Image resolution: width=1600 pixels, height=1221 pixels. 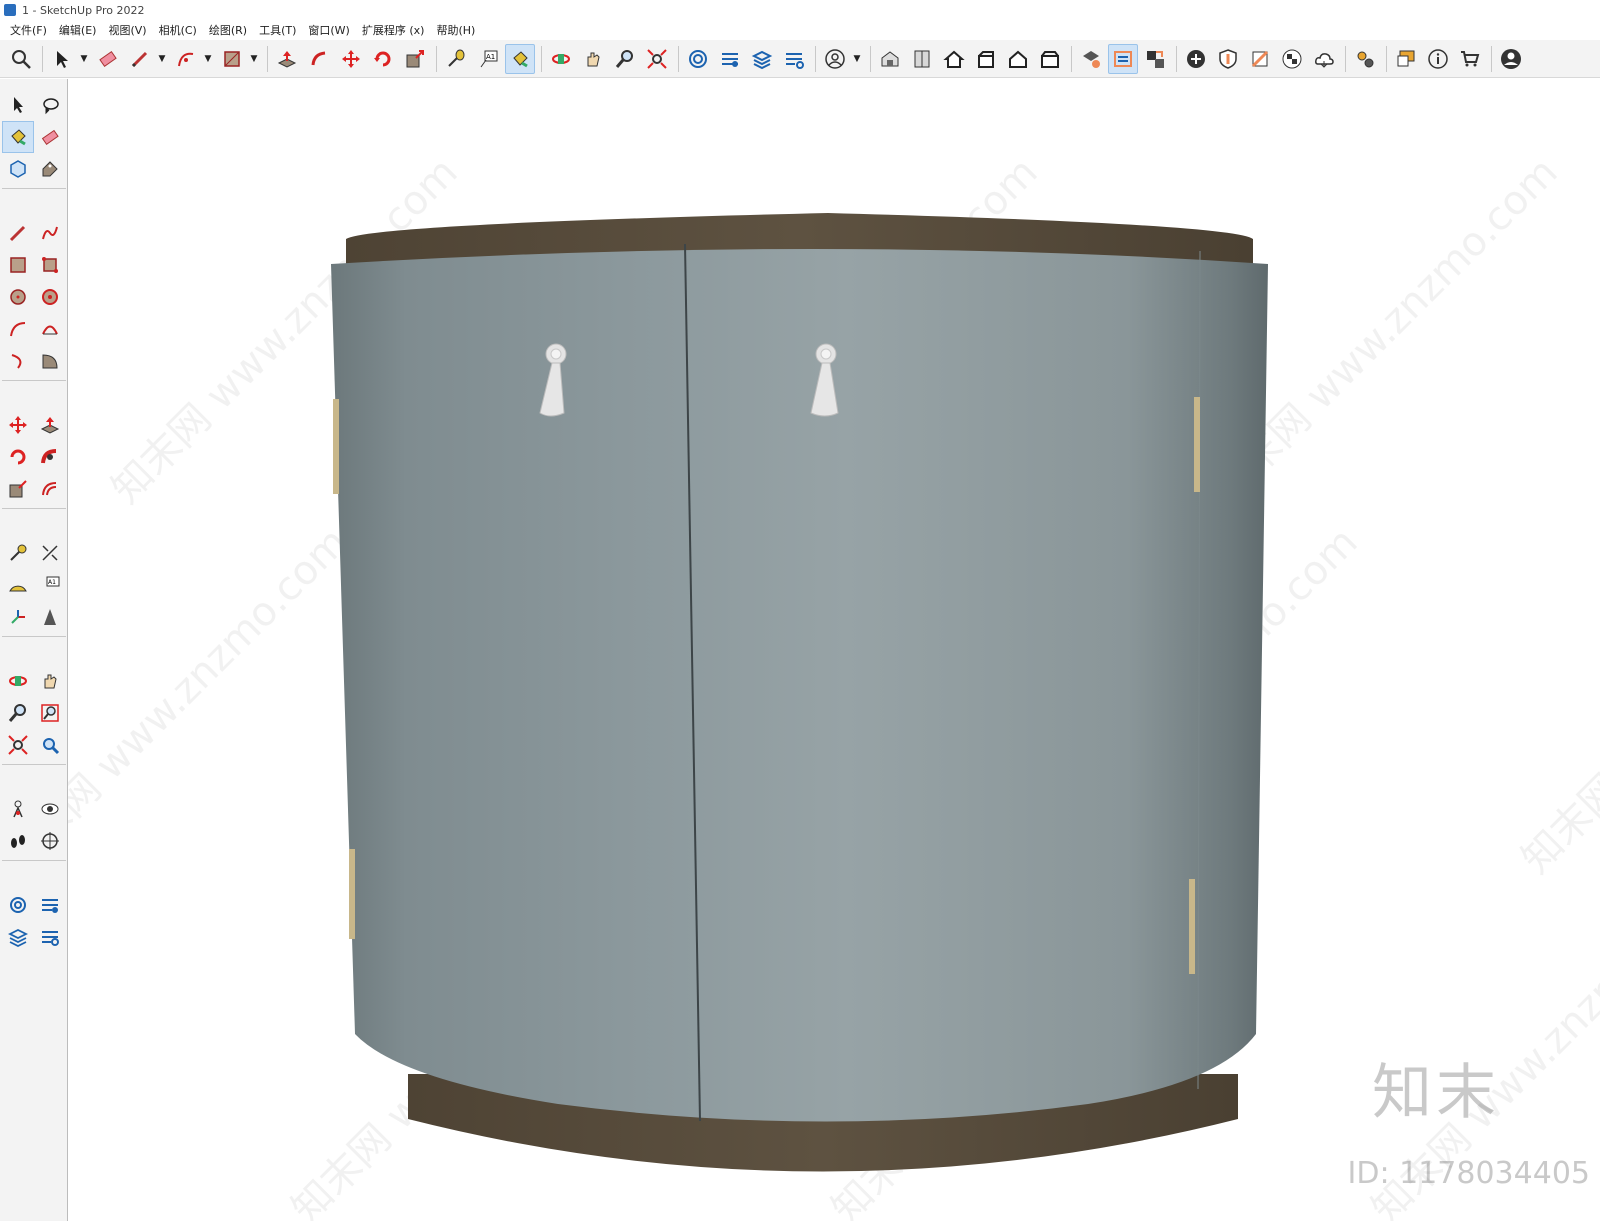 I want to click on look-around-icon, so click(x=50, y=809).